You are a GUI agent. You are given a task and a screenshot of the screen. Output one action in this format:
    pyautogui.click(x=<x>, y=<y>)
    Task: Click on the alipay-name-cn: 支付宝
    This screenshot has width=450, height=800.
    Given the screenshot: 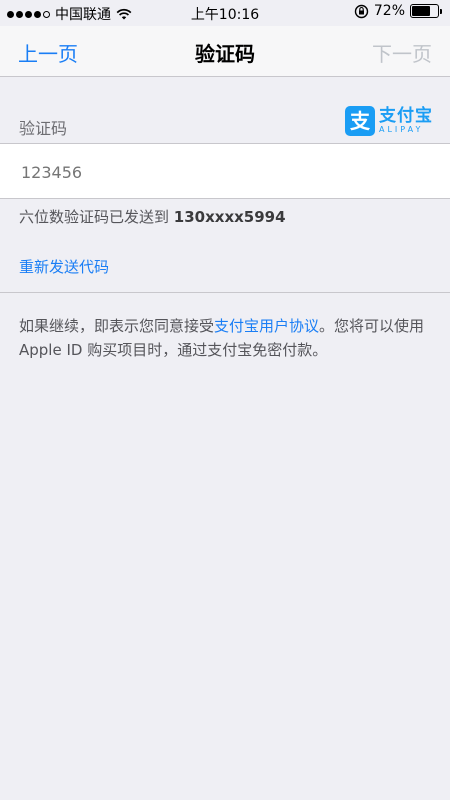 What is the action you would take?
    pyautogui.click(x=406, y=116)
    